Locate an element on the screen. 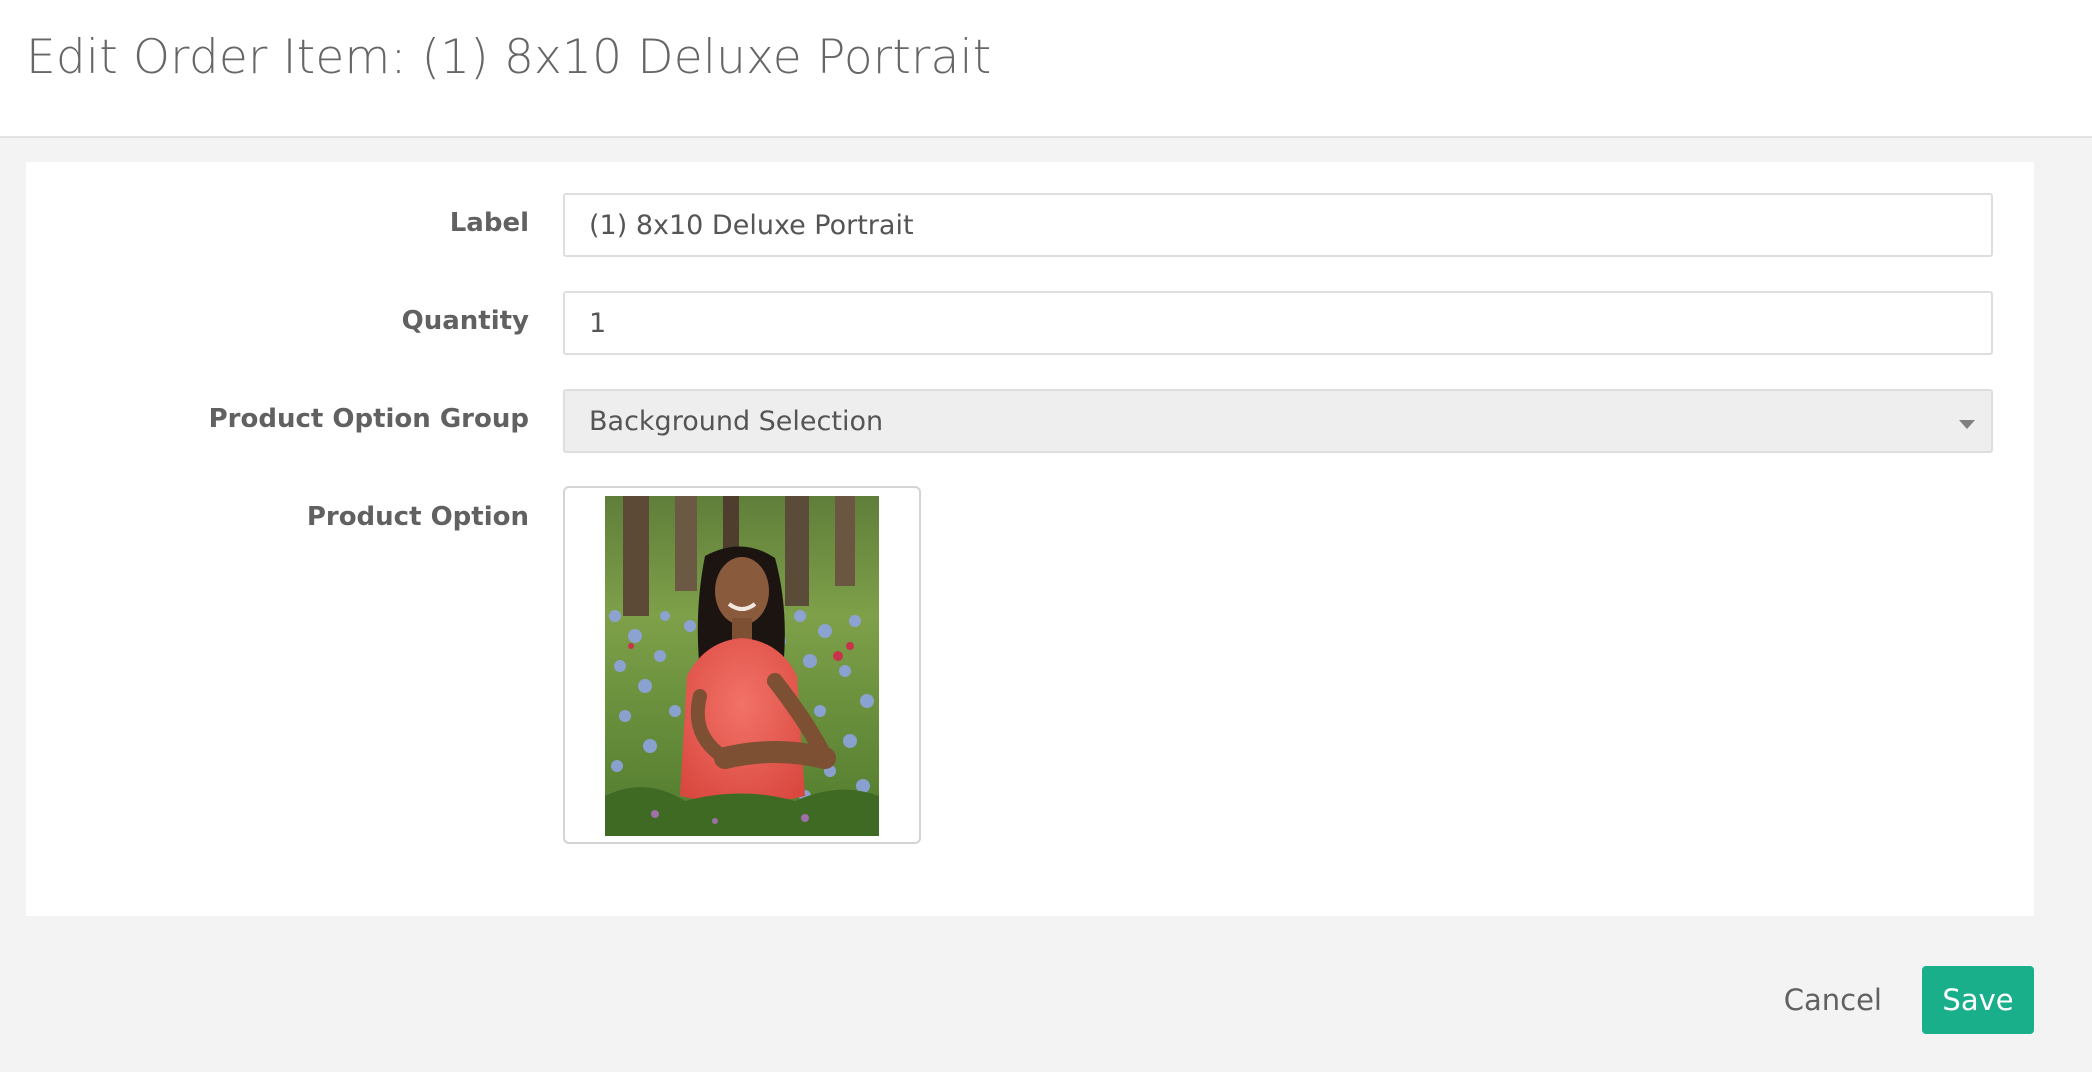 The width and height of the screenshot is (2092, 1072). modal-footer: Cancel Save is located at coordinates (1834, 1000).